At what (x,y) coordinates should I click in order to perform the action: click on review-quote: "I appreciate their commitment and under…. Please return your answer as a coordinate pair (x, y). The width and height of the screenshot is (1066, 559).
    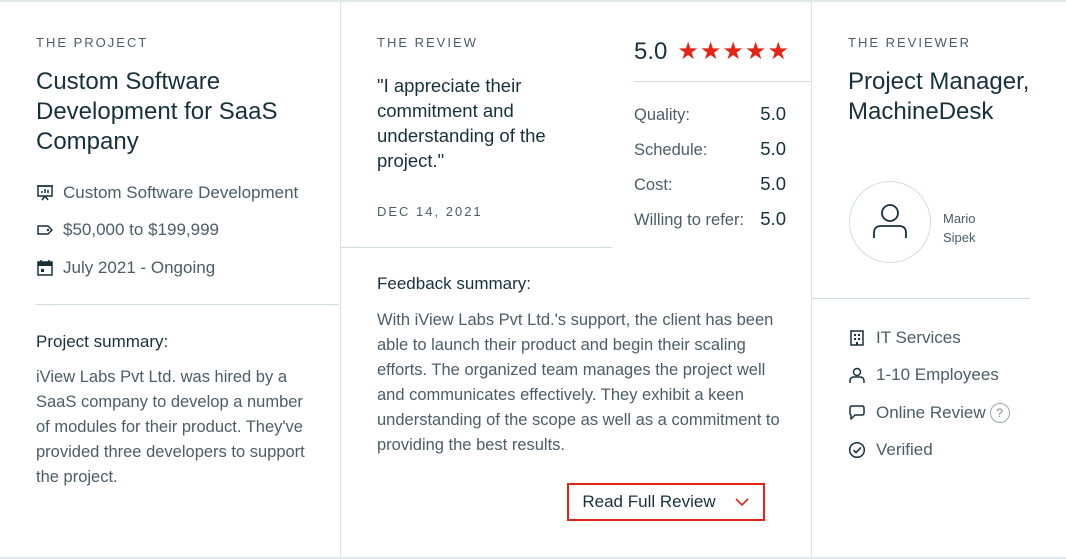
    Looking at the image, I should click on (461, 123).